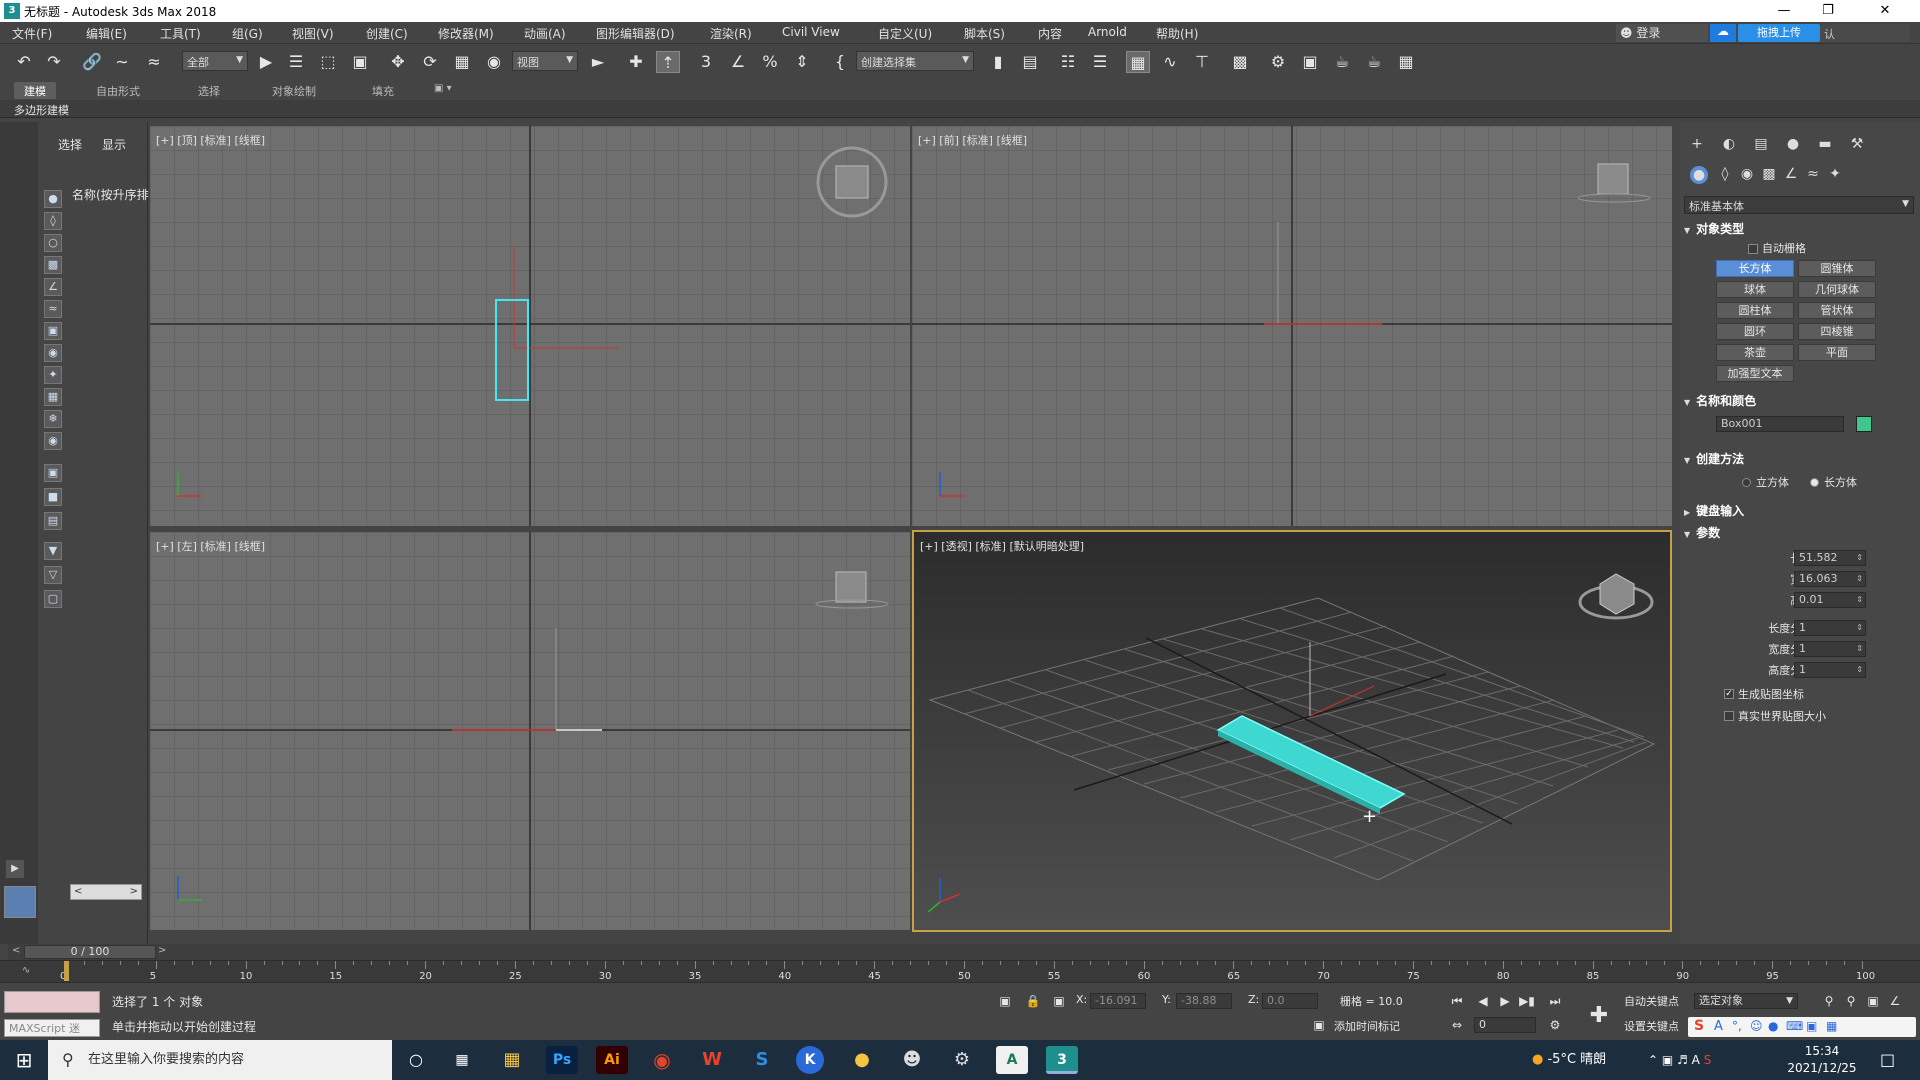  I want to click on ime-indicator-icon: A, so click(1696, 1060).